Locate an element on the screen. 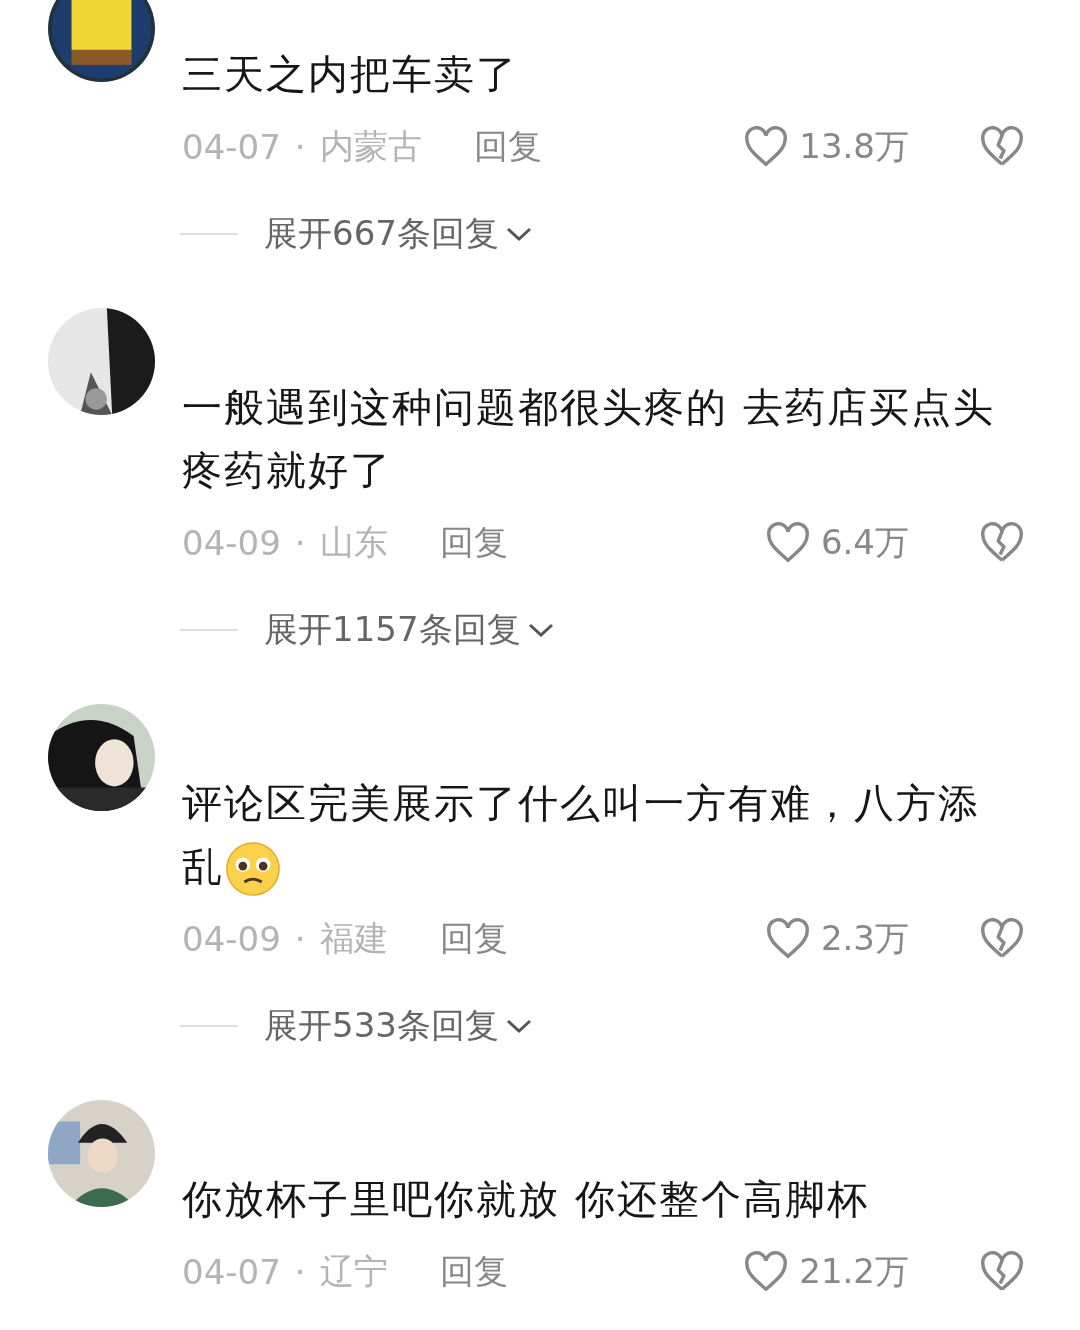 This screenshot has height=1330, width=1080. expand-replies-button: 展开667条回复 is located at coordinates (398, 234).